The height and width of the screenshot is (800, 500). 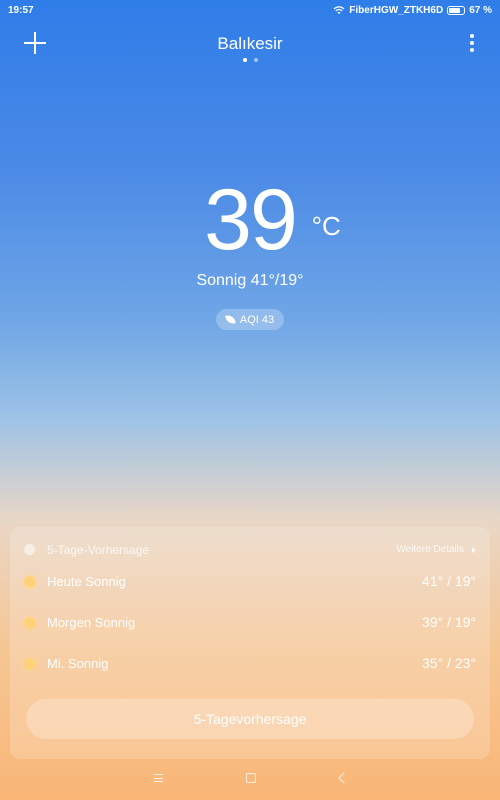 What do you see at coordinates (448, 663) in the screenshot?
I see `forecast-temps: 35° / 23°` at bounding box center [448, 663].